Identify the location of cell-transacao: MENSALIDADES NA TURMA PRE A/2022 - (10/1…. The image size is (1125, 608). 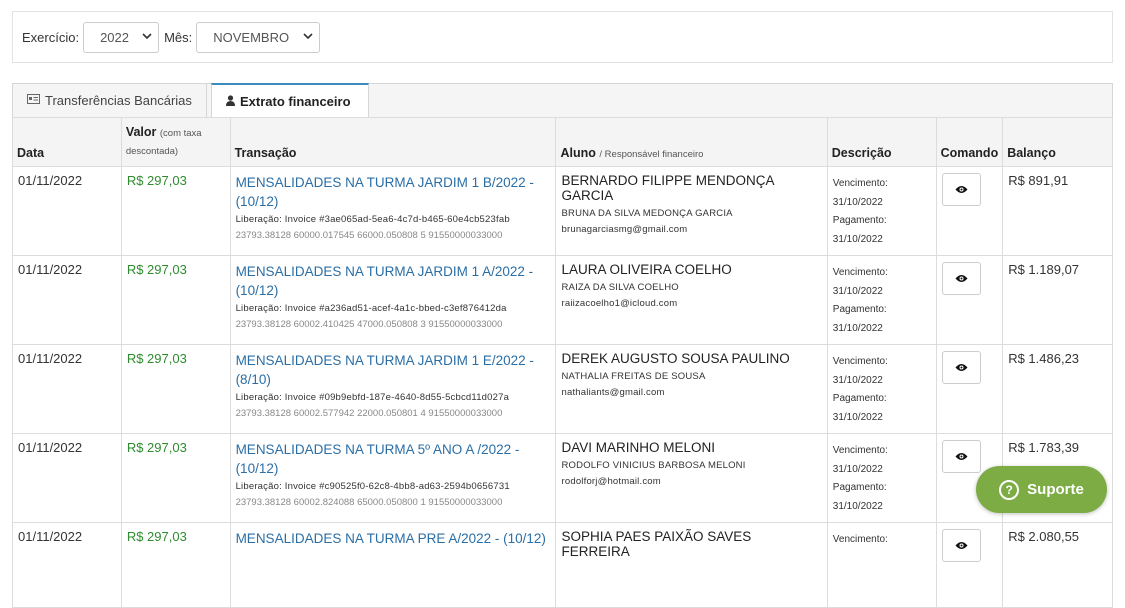
(393, 565).